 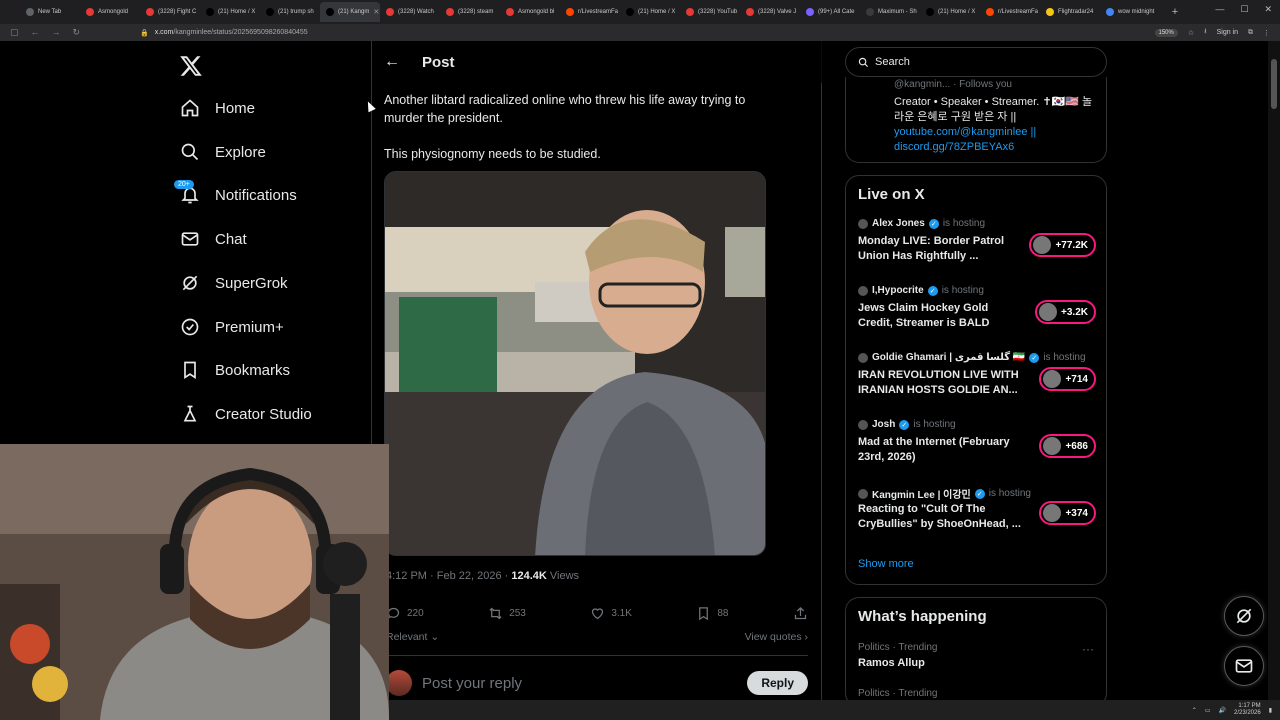 I want to click on reload-icon: ↻, so click(x=77, y=32).